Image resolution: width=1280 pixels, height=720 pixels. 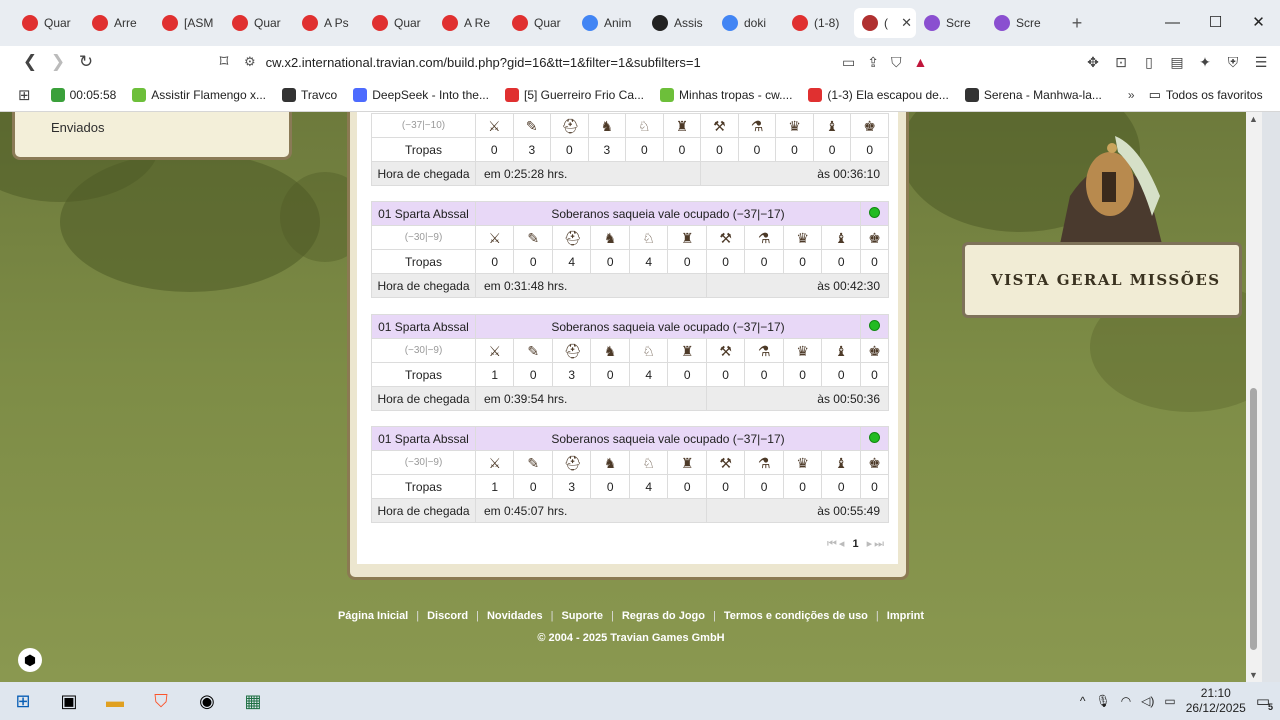 What do you see at coordinates (23, 701) in the screenshot?
I see `start-icon: ⊞` at bounding box center [23, 701].